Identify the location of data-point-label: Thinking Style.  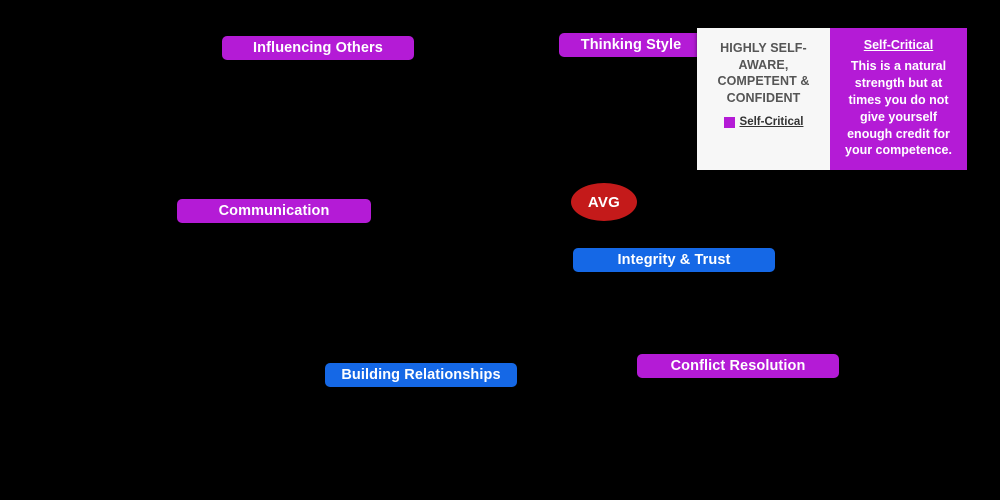
(631, 44).